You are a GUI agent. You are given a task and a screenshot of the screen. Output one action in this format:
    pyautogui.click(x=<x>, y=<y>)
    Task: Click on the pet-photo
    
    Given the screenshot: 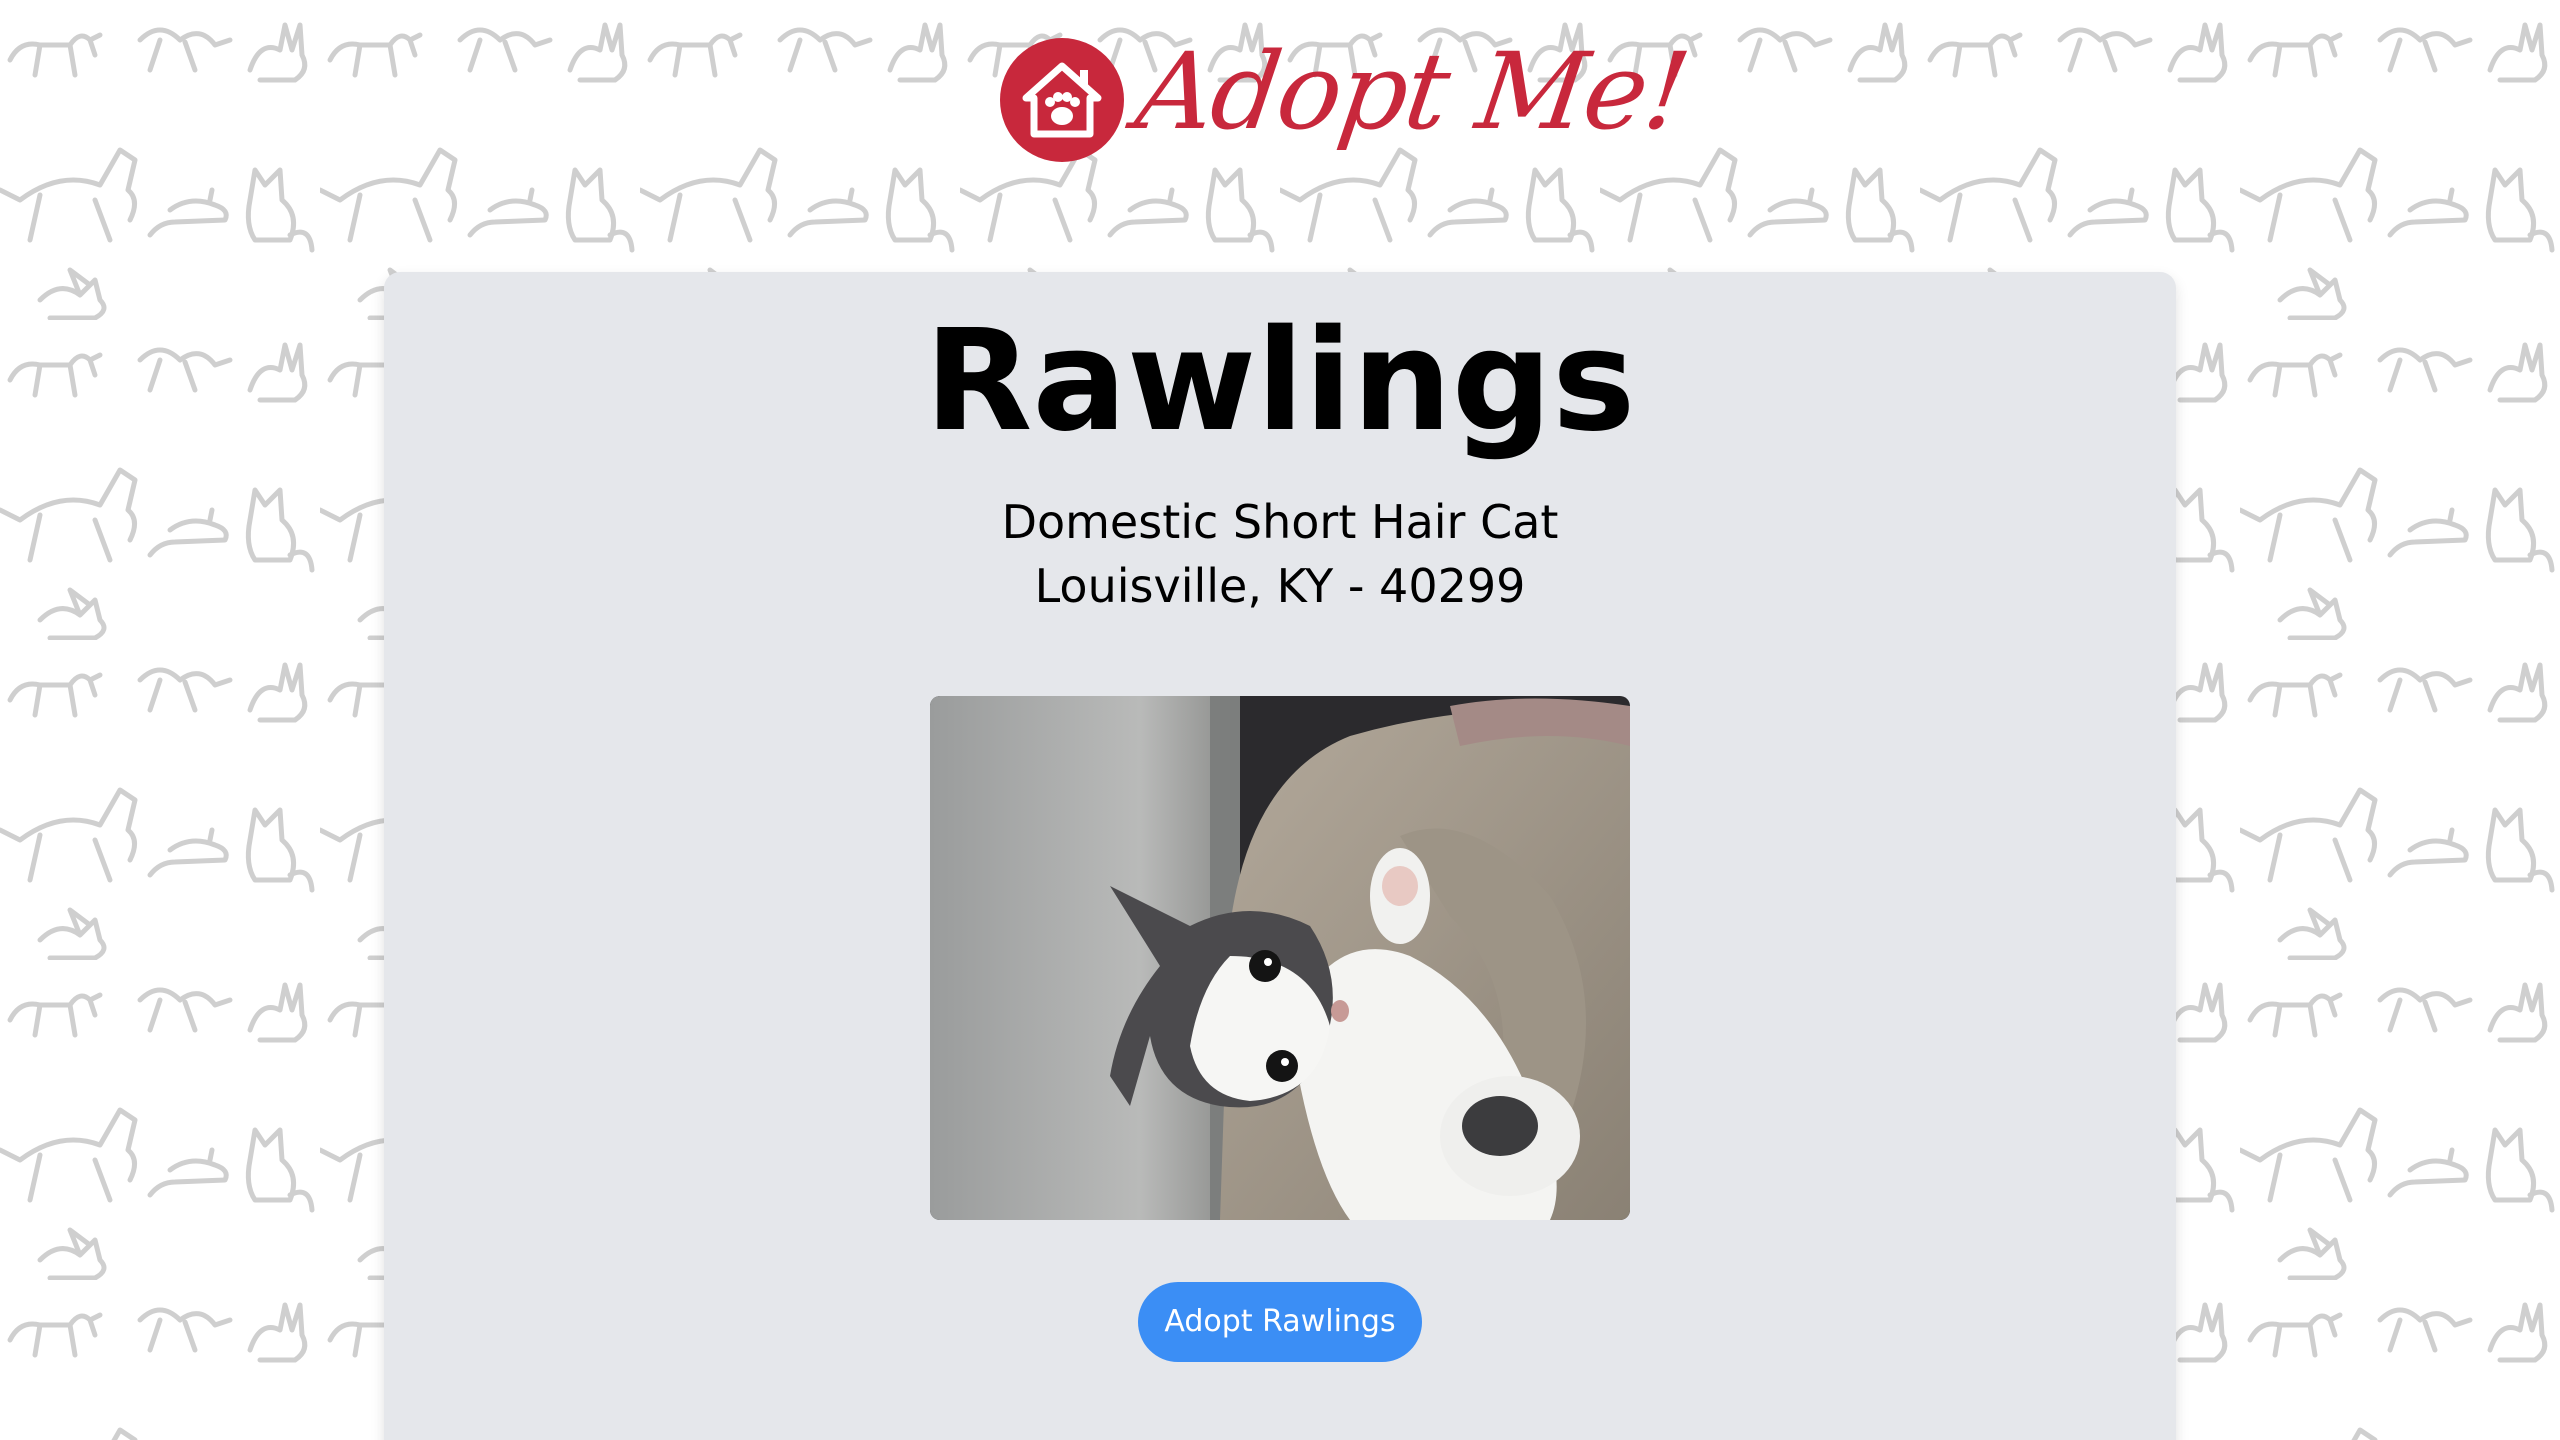 What is the action you would take?
    pyautogui.click(x=1280, y=958)
    